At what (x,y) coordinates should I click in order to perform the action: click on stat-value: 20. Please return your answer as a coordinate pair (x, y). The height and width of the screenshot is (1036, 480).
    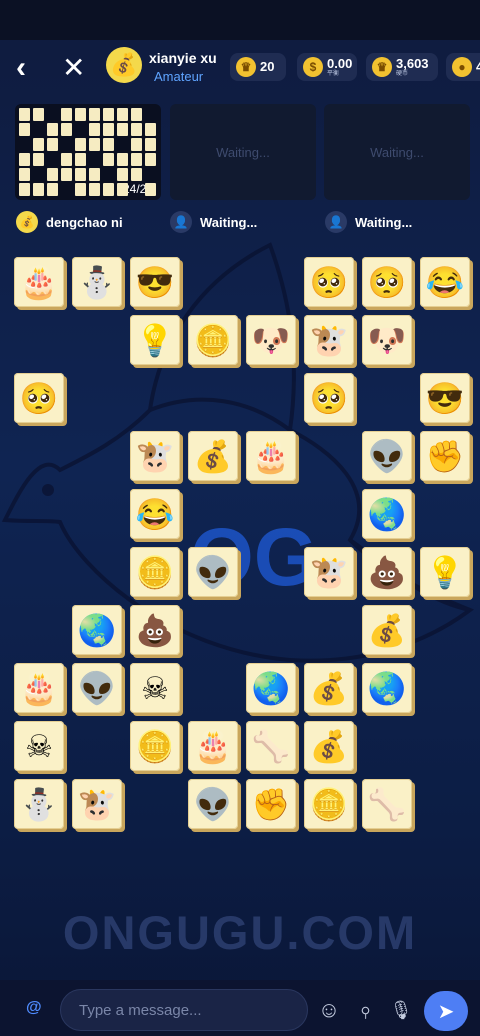
    Looking at the image, I should click on (267, 66).